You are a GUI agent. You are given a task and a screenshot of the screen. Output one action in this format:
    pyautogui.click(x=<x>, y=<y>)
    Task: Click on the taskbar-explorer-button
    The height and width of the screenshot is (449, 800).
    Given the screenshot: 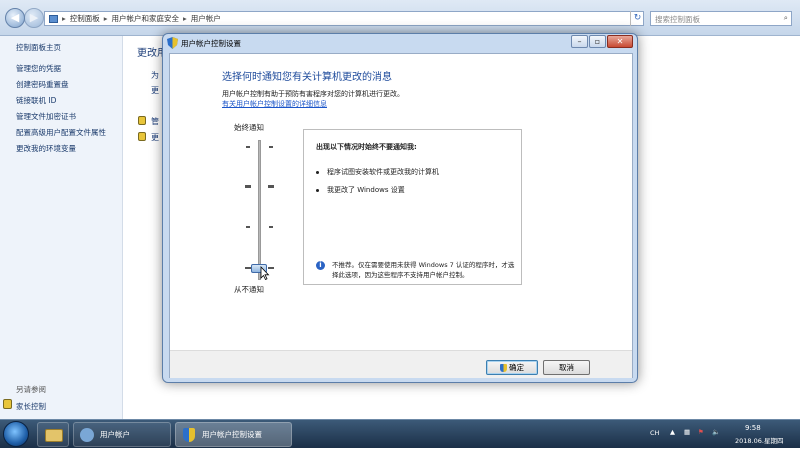 What is the action you would take?
    pyautogui.click(x=53, y=434)
    